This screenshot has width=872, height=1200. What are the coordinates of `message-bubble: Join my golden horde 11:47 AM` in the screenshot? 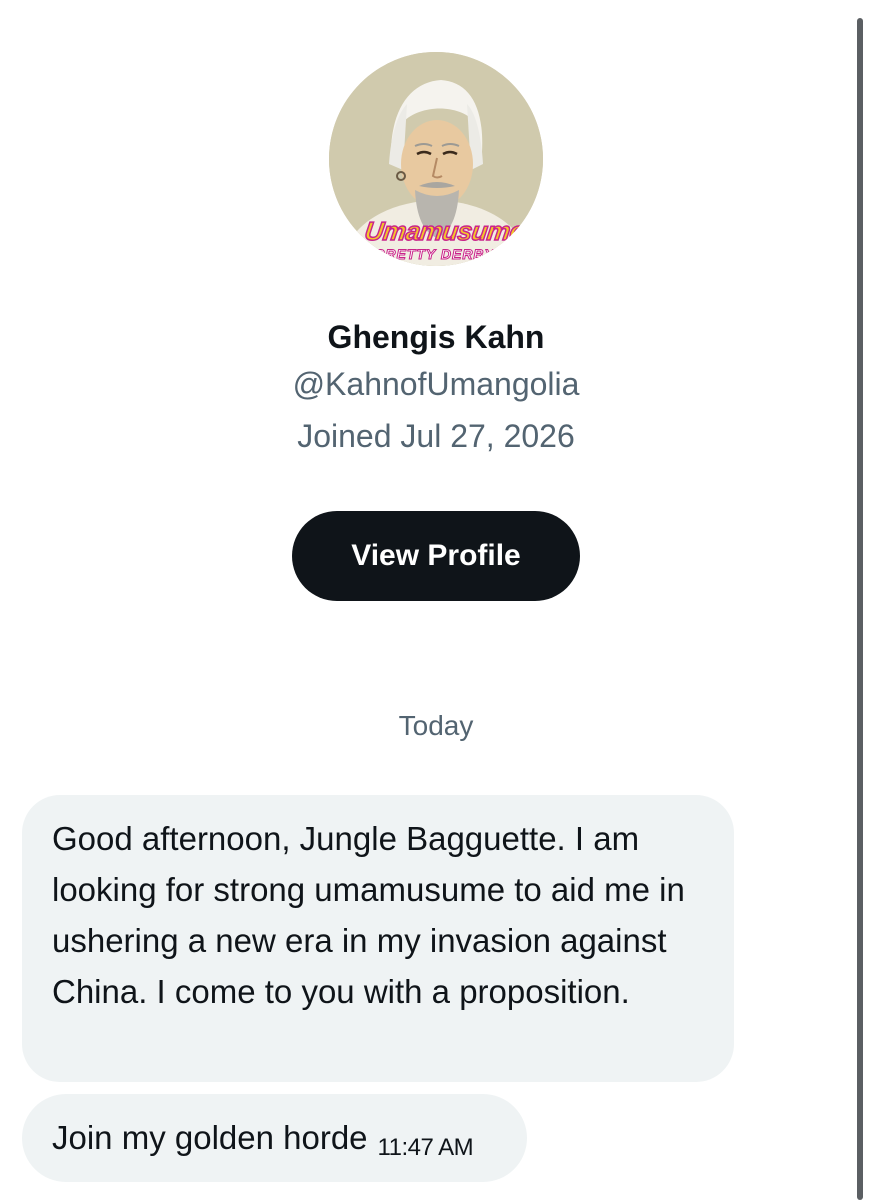 It's located at (274, 1138).